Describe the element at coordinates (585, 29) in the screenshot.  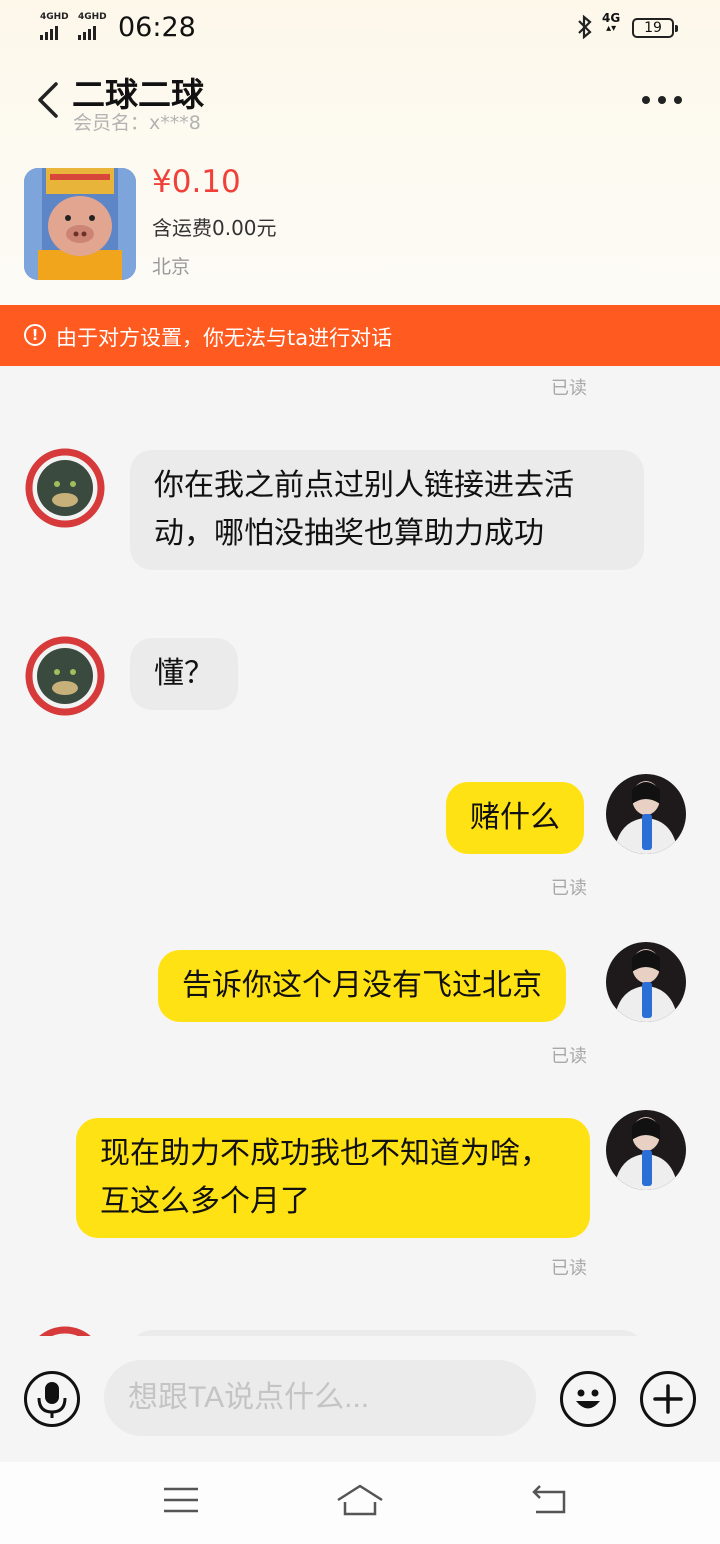
I see `bluetooth-icon` at that location.